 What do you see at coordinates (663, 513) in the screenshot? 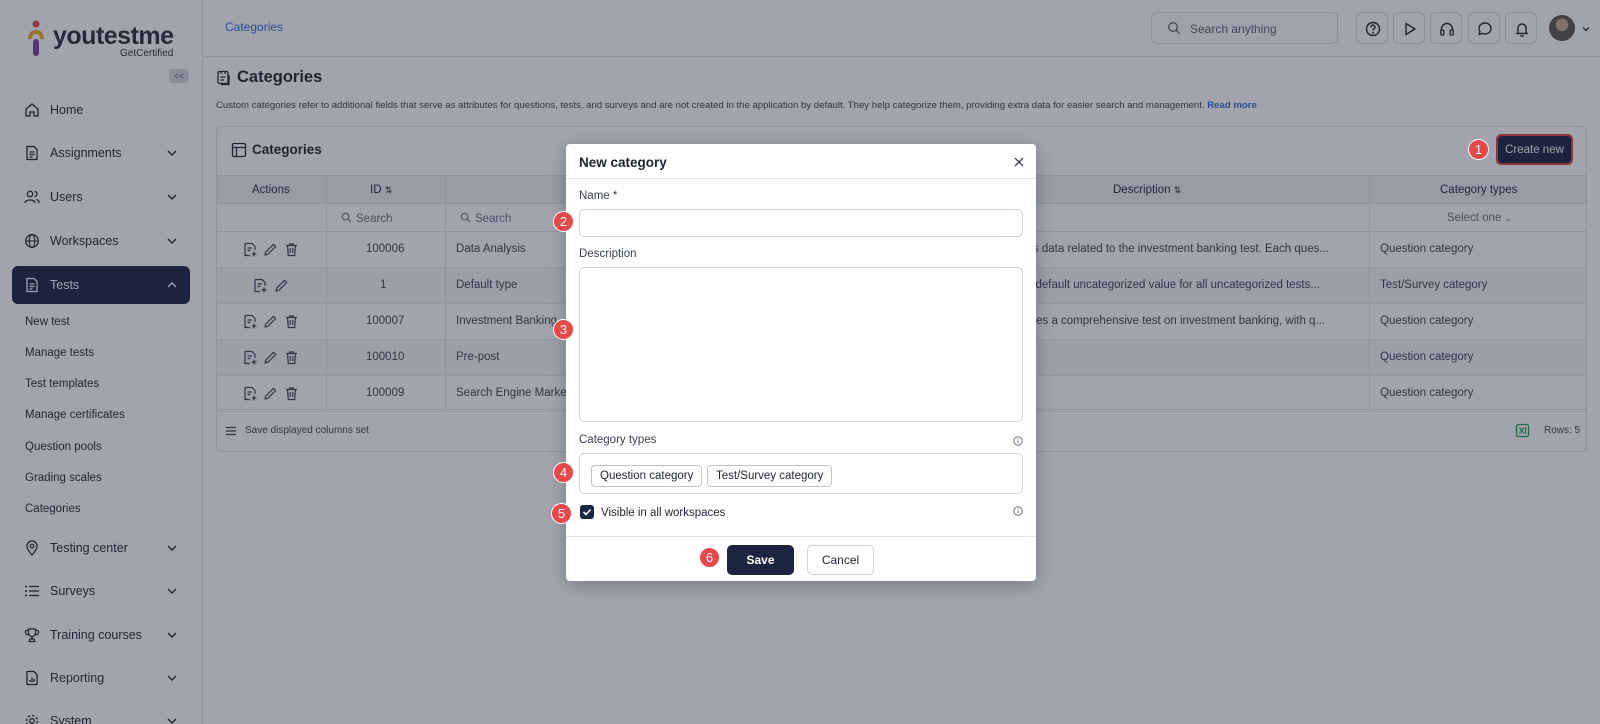
I see `visible-in-all-workspaces-label: Visible in all workspaces` at bounding box center [663, 513].